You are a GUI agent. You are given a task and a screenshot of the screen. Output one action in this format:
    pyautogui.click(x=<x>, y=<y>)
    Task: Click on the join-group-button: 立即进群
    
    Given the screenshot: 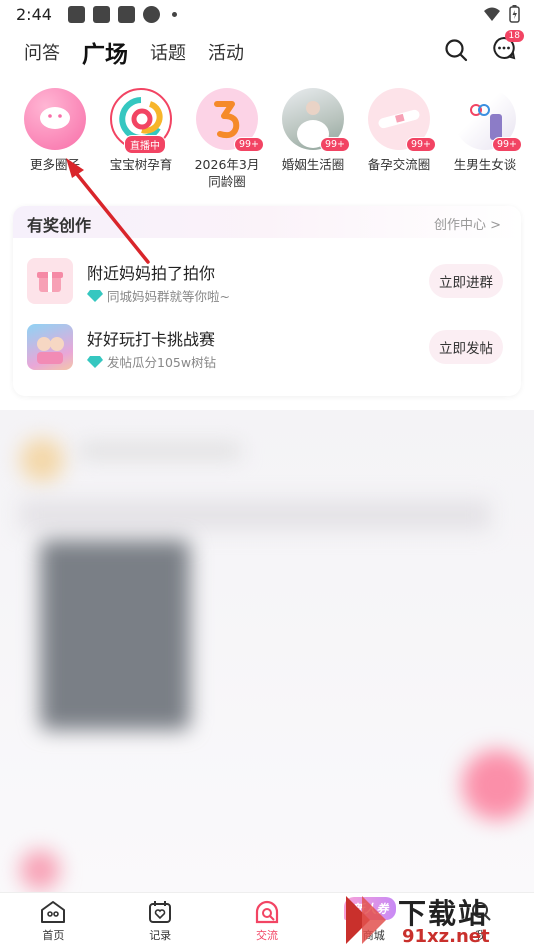 What is the action you would take?
    pyautogui.click(x=466, y=281)
    